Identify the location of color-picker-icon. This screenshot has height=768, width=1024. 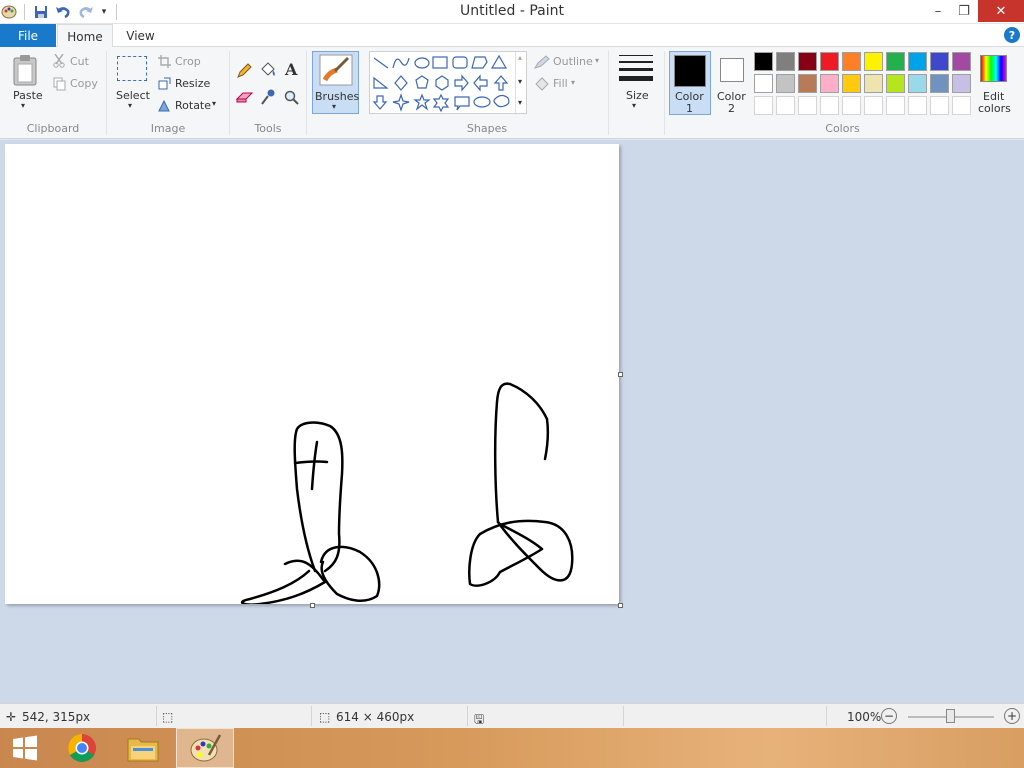
(268, 98).